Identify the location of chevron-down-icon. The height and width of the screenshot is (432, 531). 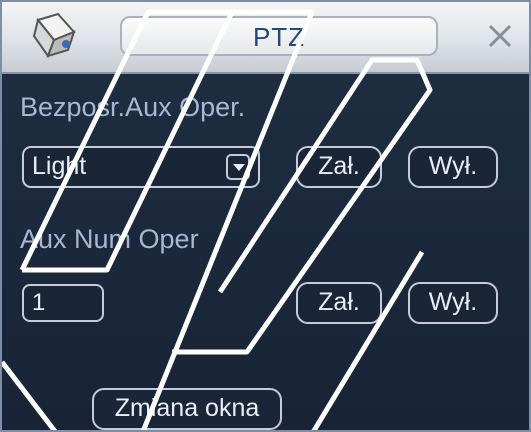
(238, 167).